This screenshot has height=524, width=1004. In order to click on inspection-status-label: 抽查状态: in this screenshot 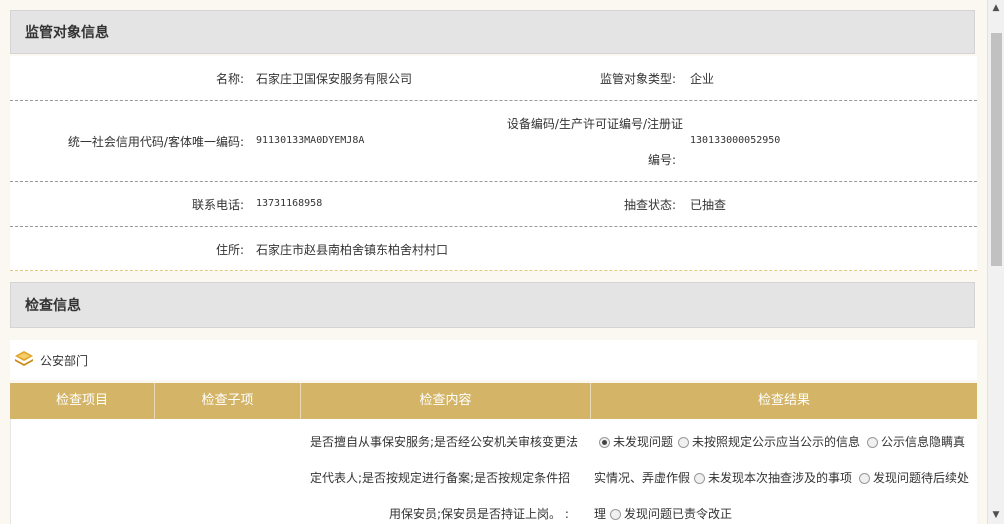, I will do `click(649, 205)`.